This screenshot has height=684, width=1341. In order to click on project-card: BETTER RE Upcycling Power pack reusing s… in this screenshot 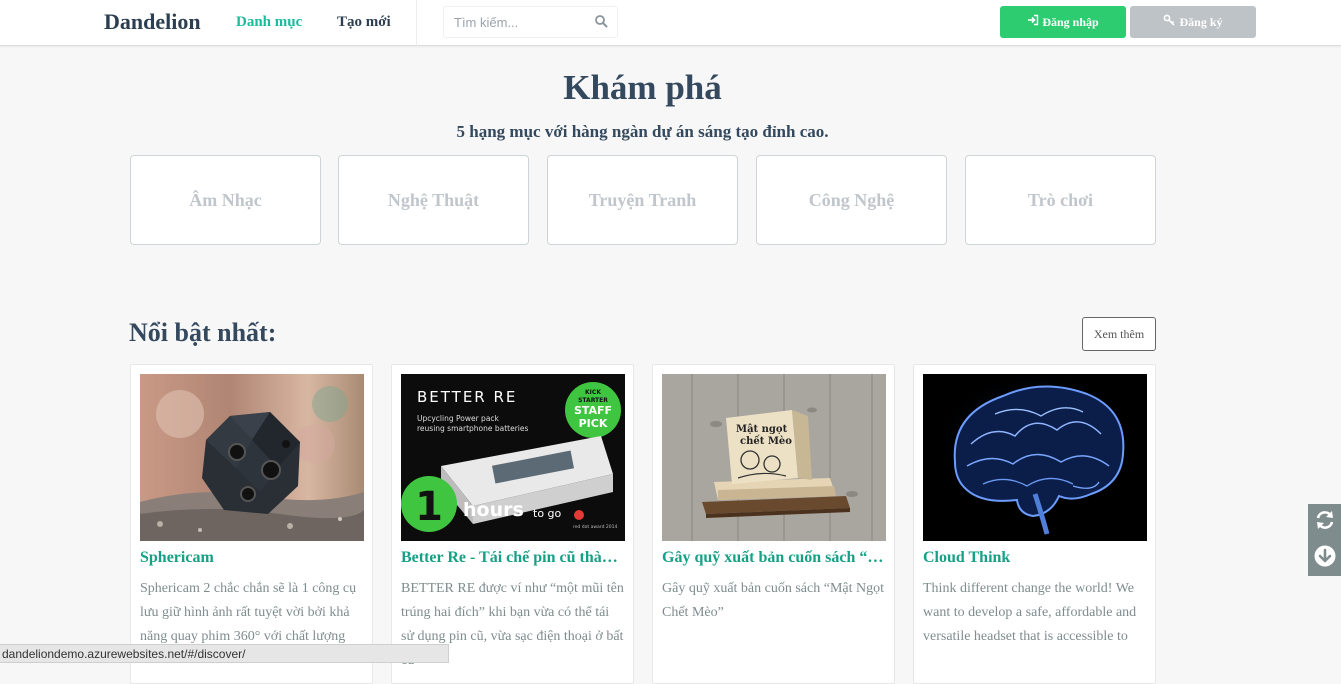, I will do `click(512, 524)`.